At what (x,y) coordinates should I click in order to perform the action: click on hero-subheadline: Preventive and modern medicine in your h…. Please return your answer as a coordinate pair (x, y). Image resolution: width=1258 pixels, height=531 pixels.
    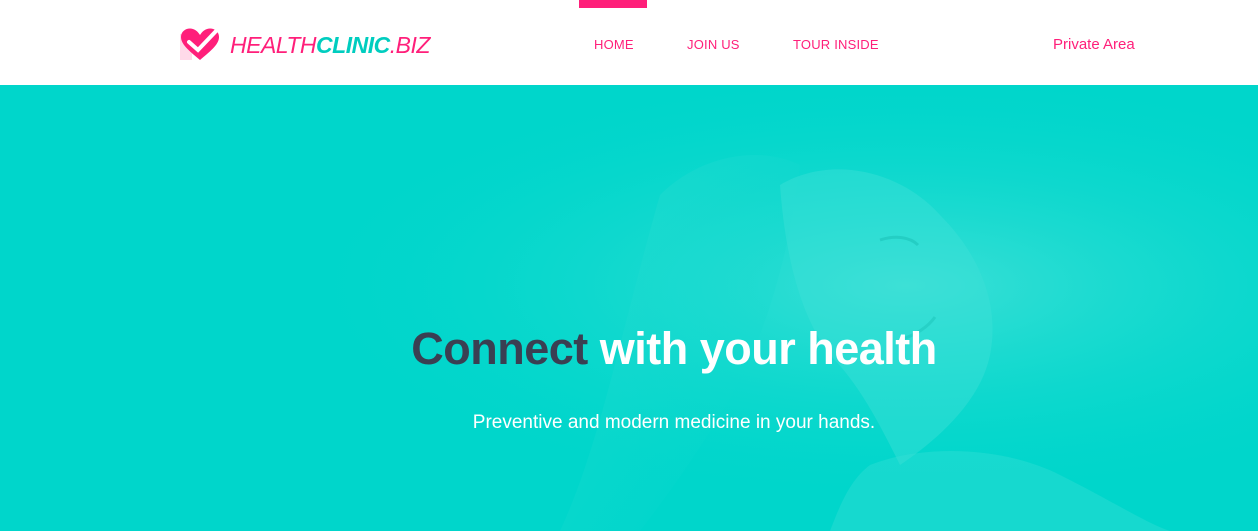
    Looking at the image, I should click on (674, 422).